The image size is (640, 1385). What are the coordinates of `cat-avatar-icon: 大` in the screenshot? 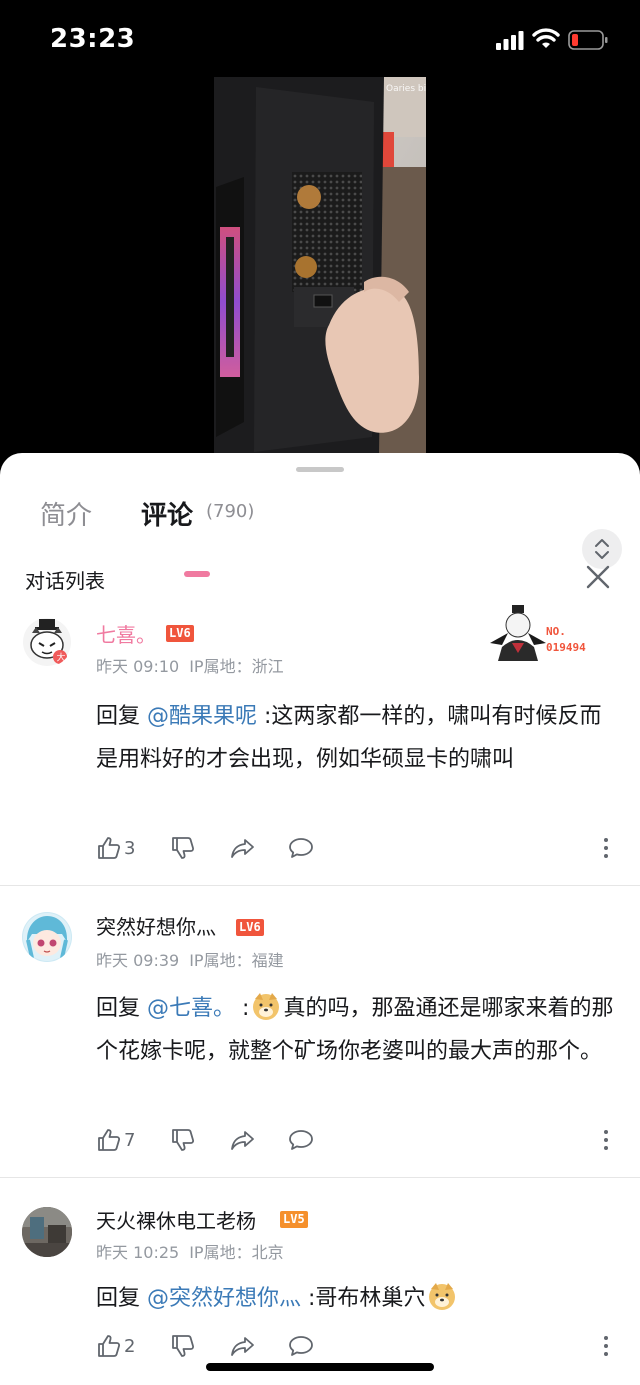 It's located at (47, 642).